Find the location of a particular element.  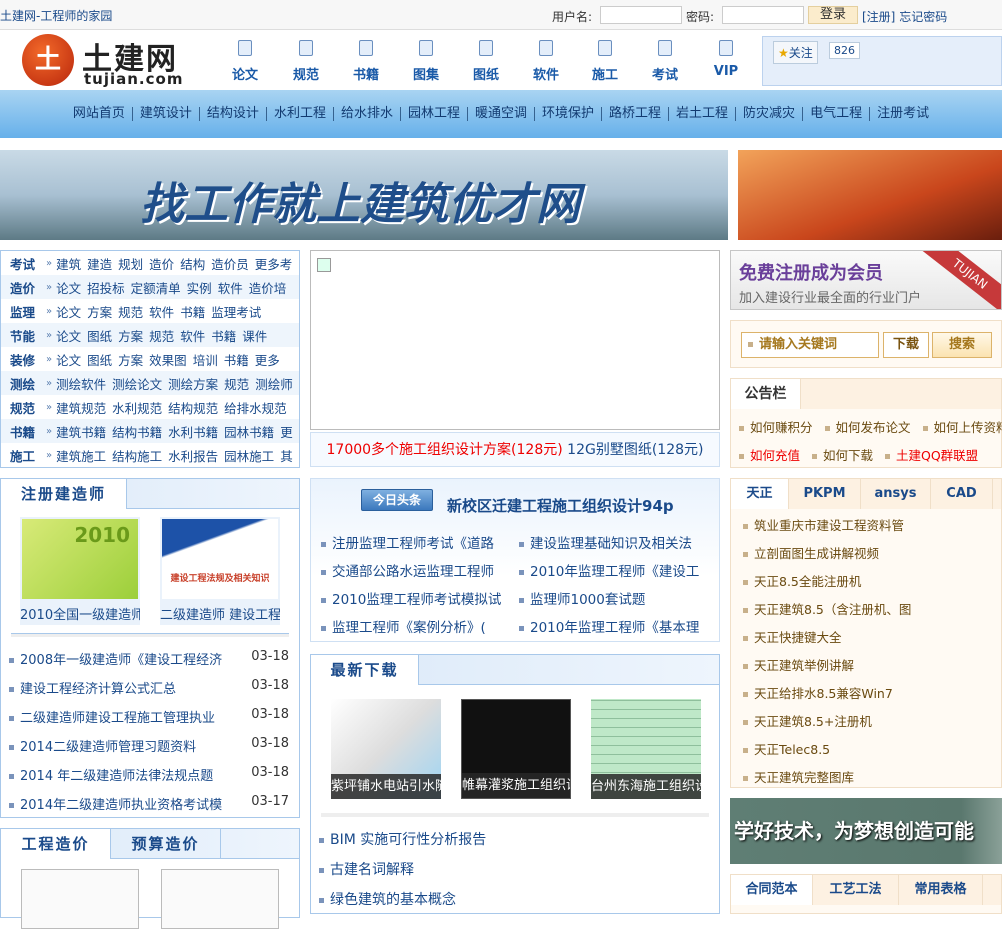

list-item-title: 2014 年二级建造师法律法规点题 is located at coordinates (116, 776).